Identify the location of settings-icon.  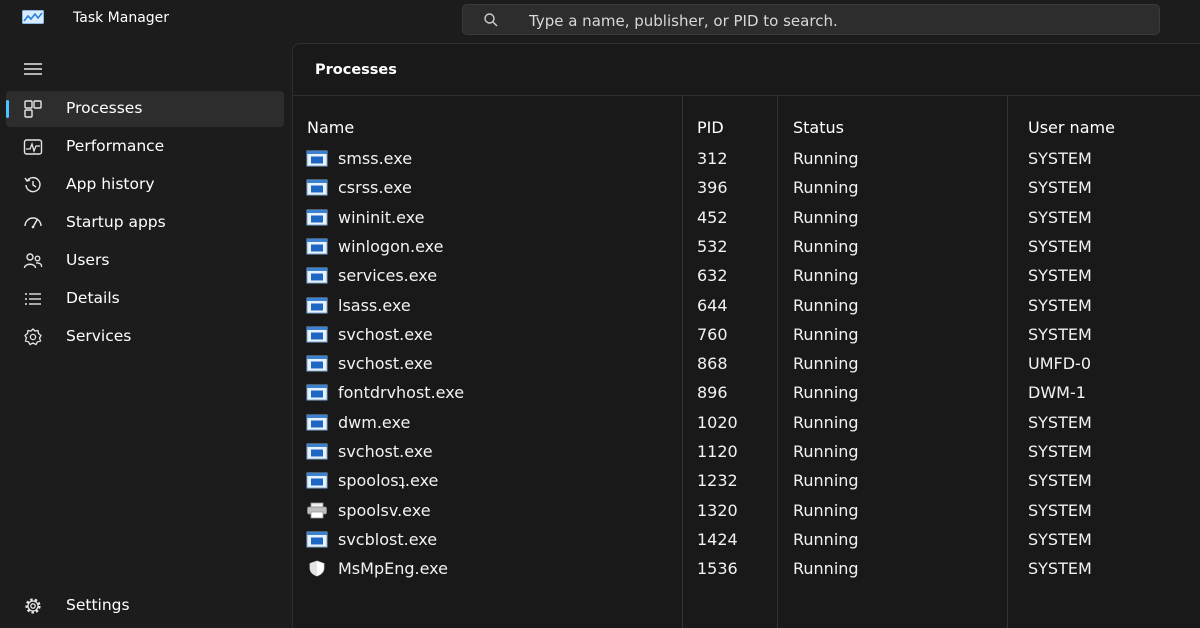
(33, 606).